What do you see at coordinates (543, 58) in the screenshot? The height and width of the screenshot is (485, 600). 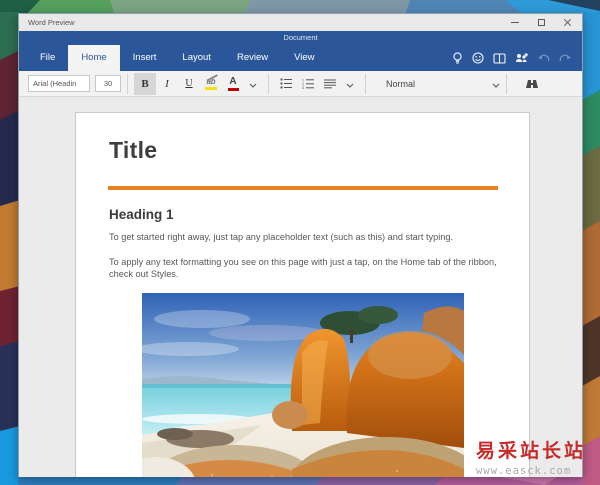 I see `undo-icon` at bounding box center [543, 58].